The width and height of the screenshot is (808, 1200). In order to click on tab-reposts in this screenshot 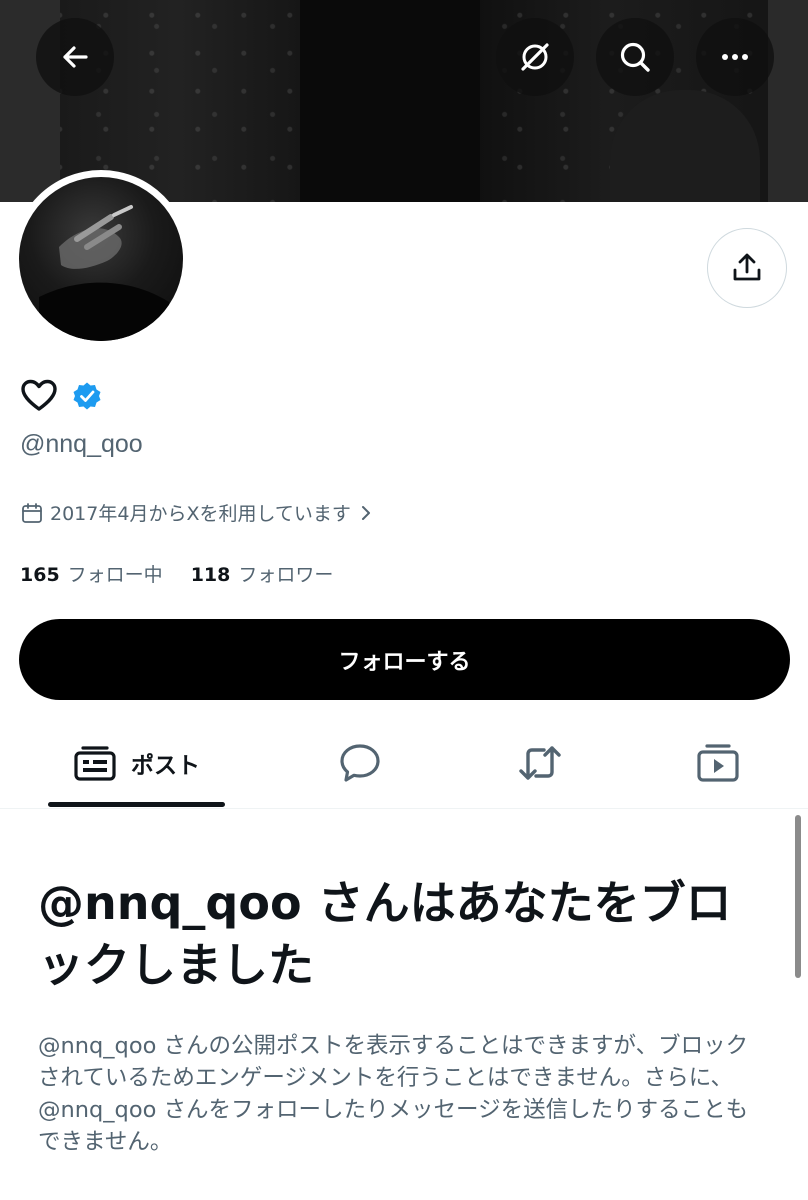, I will do `click(540, 763)`.